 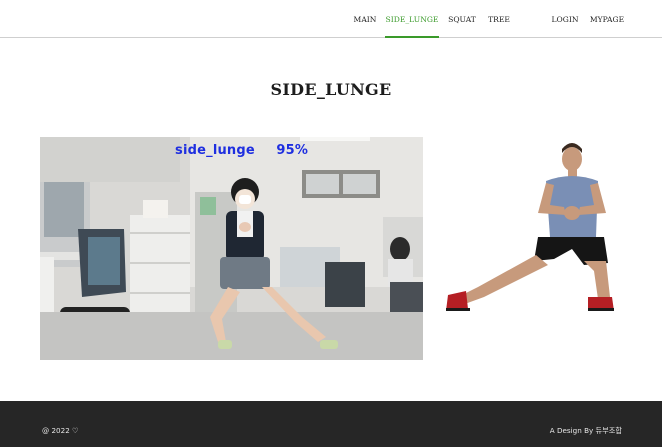 What do you see at coordinates (60, 430) in the screenshot?
I see `footer-copyright: @ 2022 ♡` at bounding box center [60, 430].